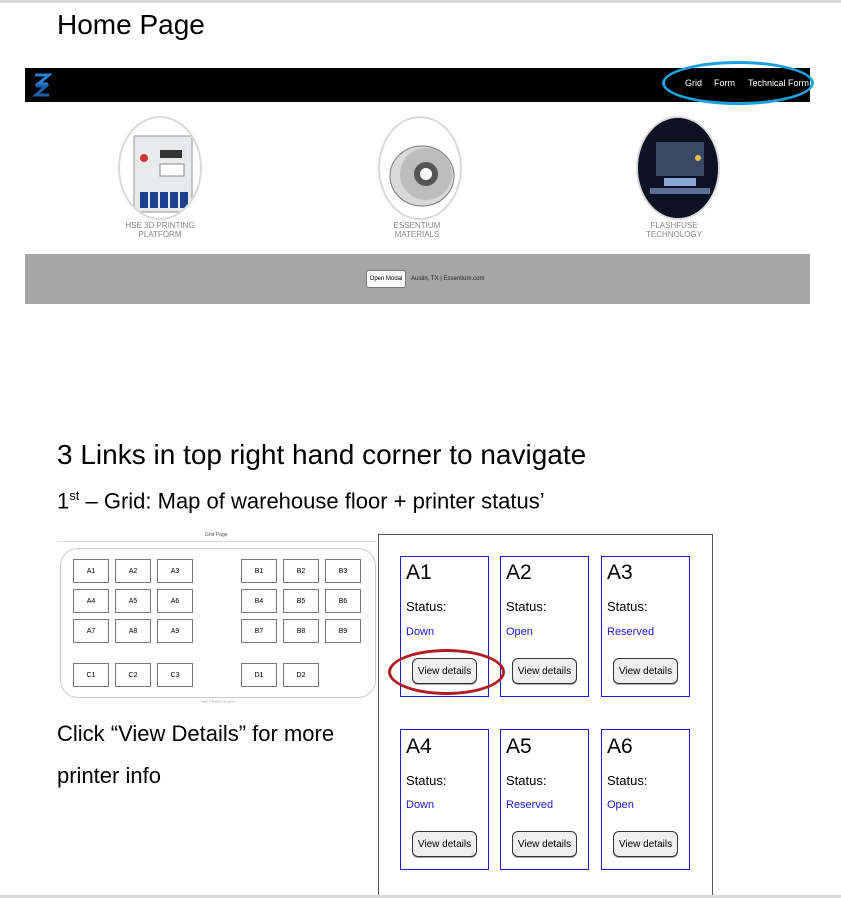 This screenshot has height=898, width=841. Describe the element at coordinates (259, 631) in the screenshot. I see `grid-cell: B7` at that location.